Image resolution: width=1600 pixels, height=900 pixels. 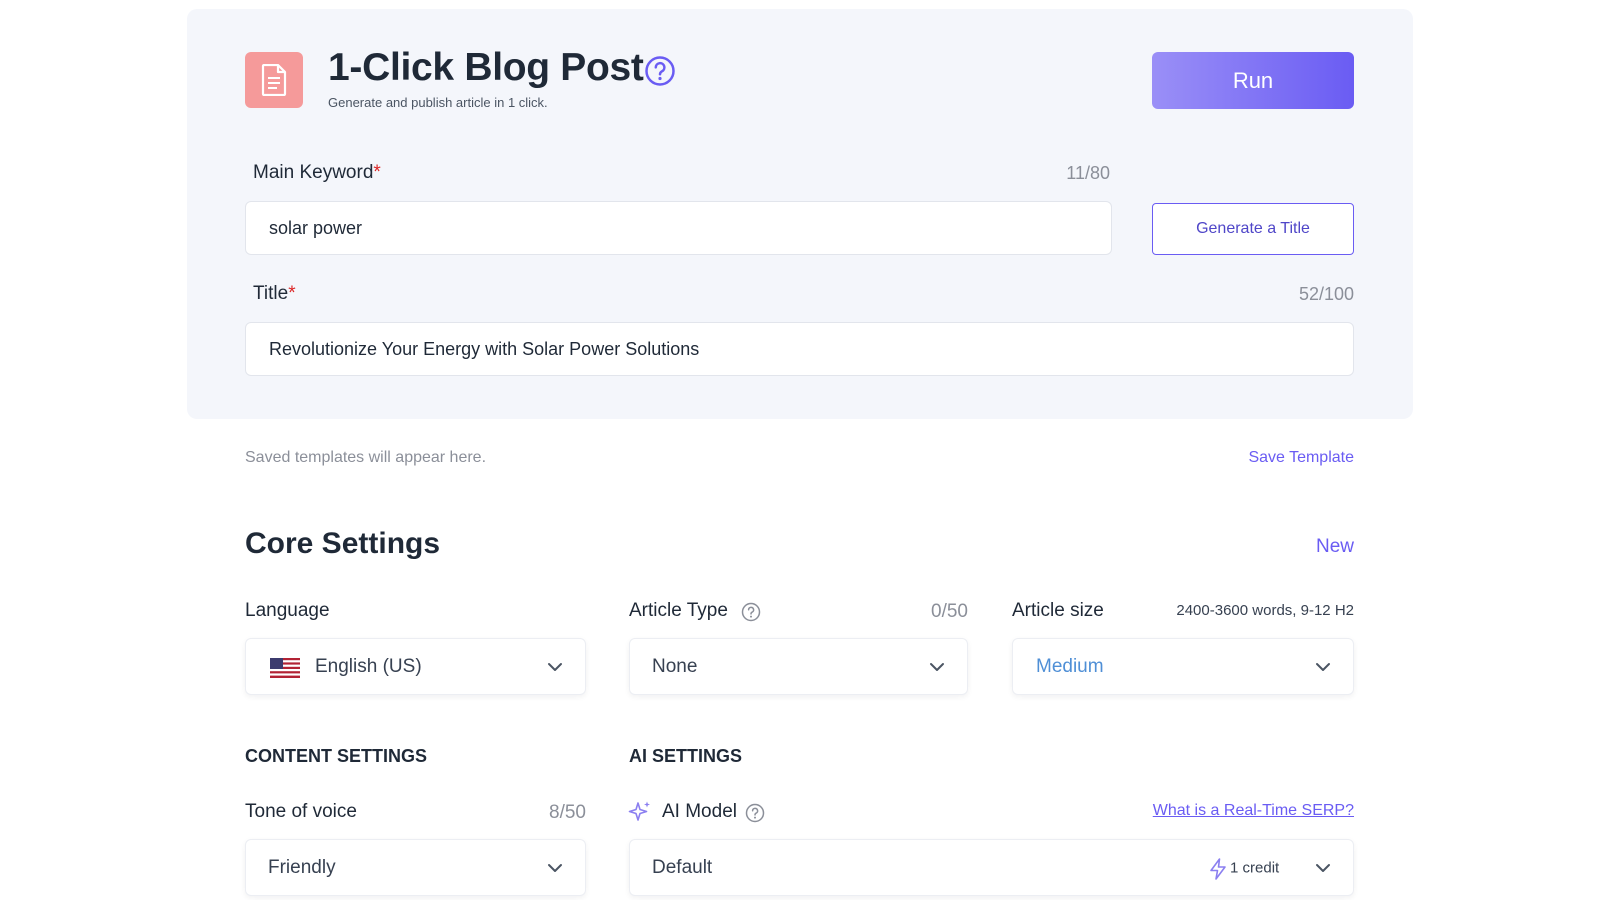 I want to click on article-type-label: Article Type, so click(x=678, y=610).